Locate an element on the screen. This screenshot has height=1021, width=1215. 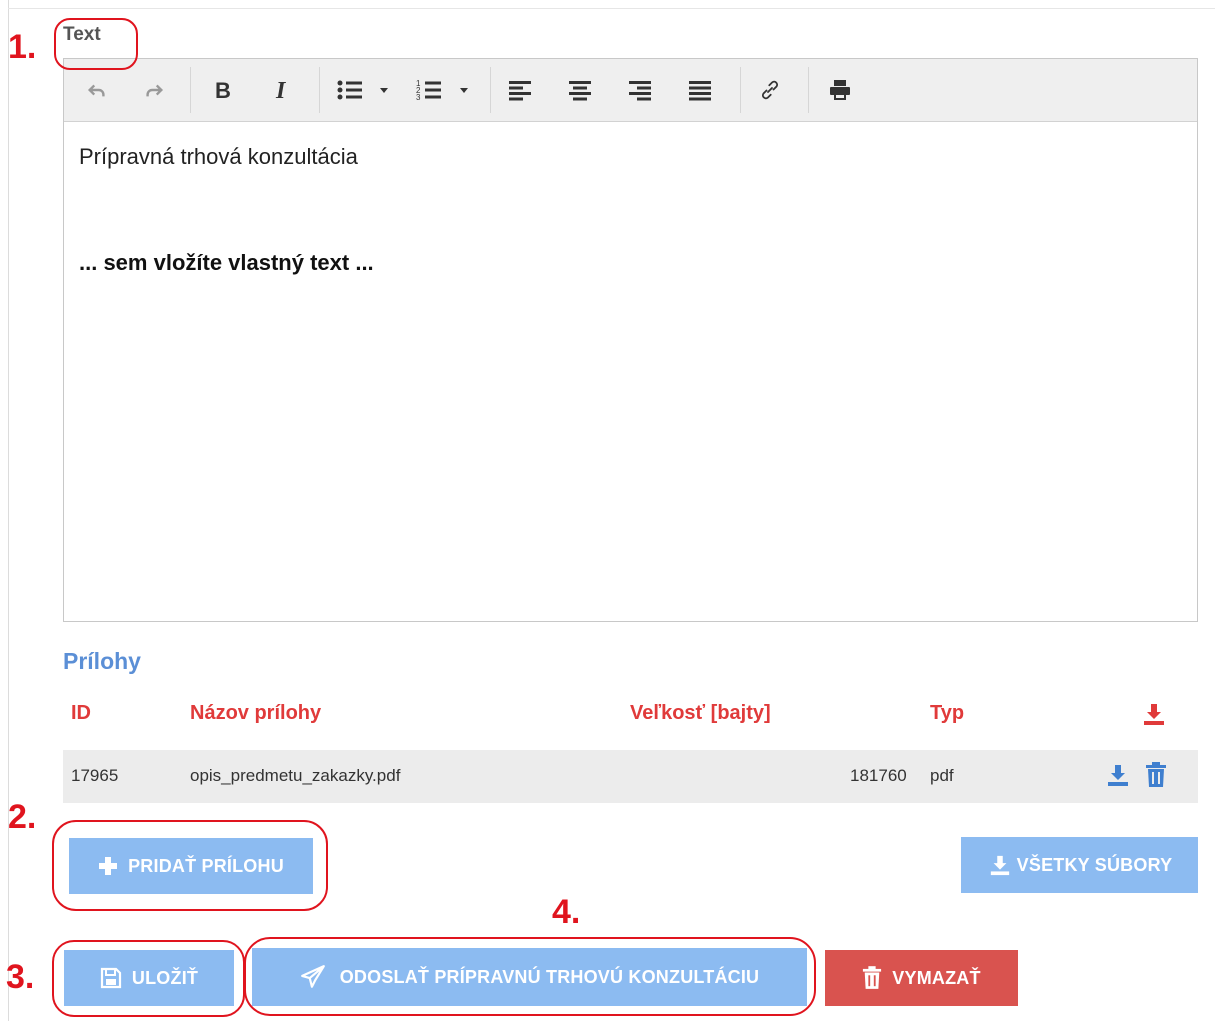
download-all-files-button: VŠETKY SÚBORY is located at coordinates (1079, 865).